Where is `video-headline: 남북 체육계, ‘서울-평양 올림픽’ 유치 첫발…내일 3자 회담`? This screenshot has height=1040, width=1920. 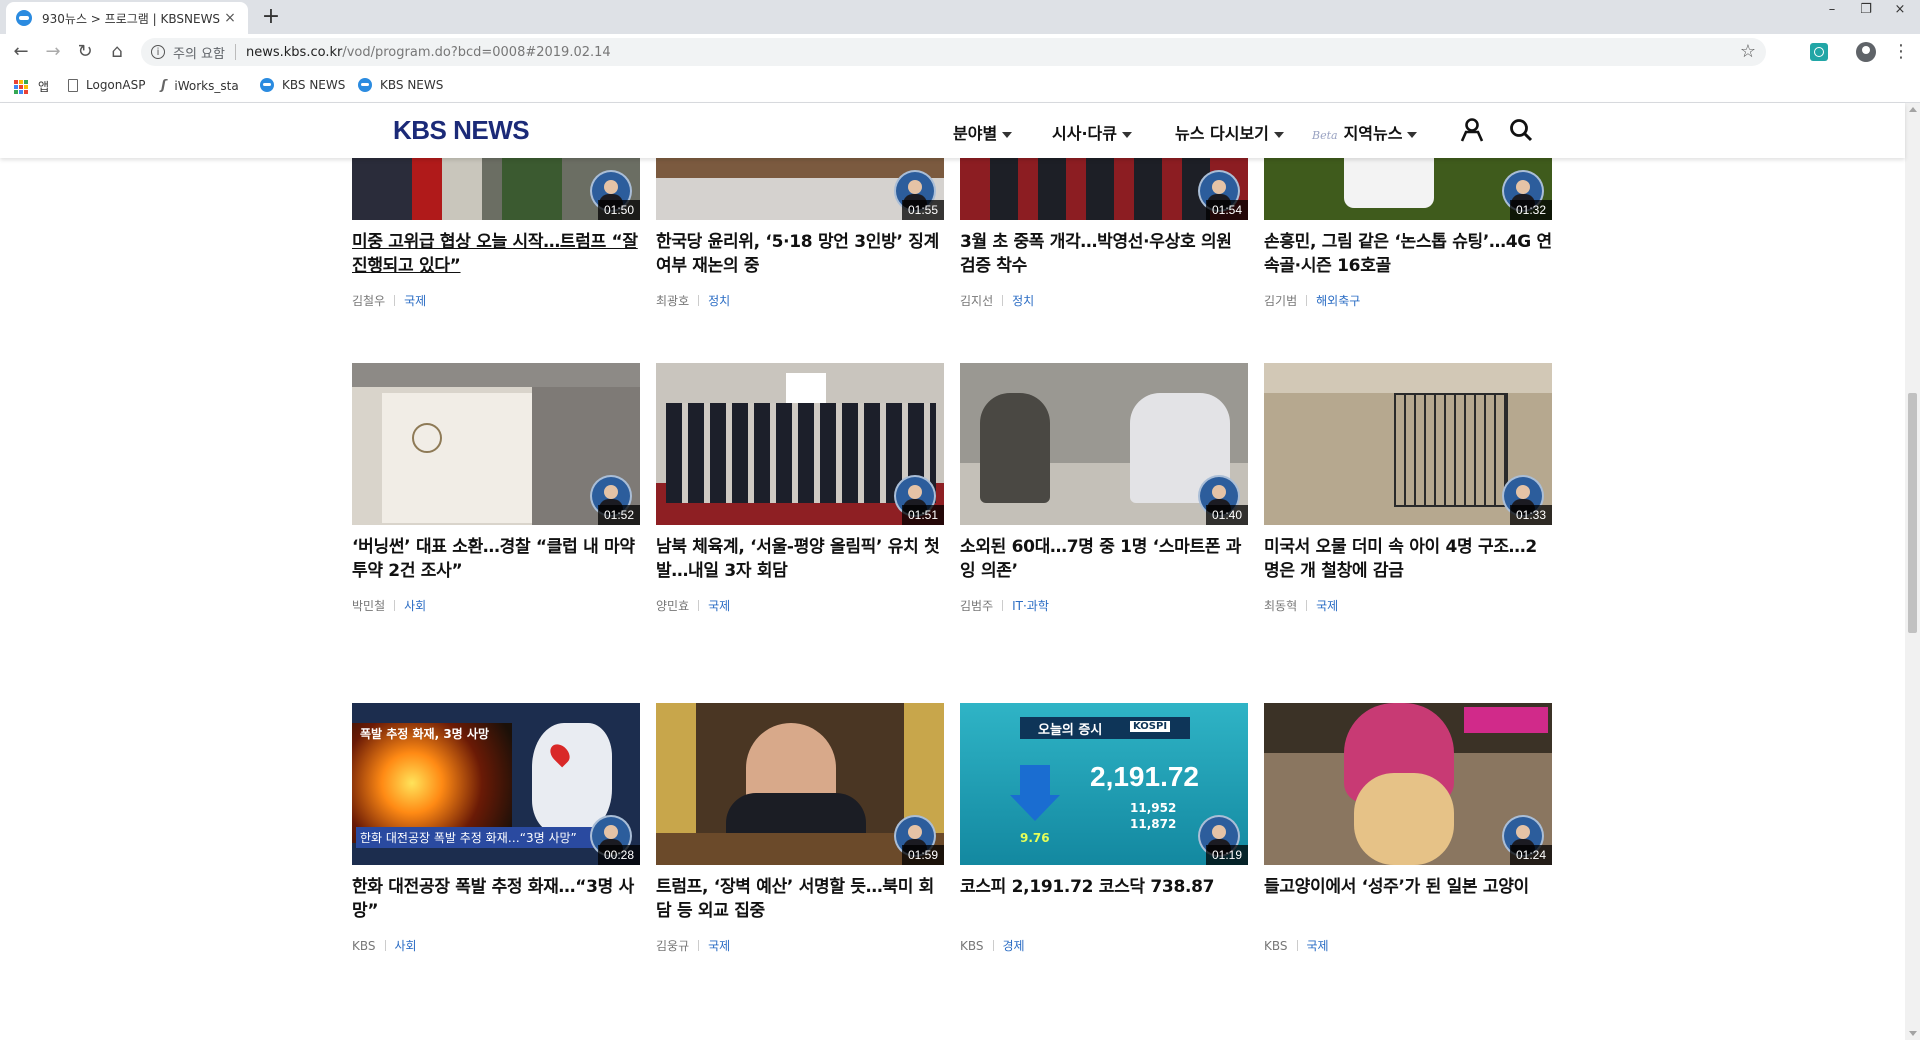 video-headline: 남북 체육계, ‘서울-평양 올림픽’ 유치 첫발…내일 3자 회담 is located at coordinates (800, 559).